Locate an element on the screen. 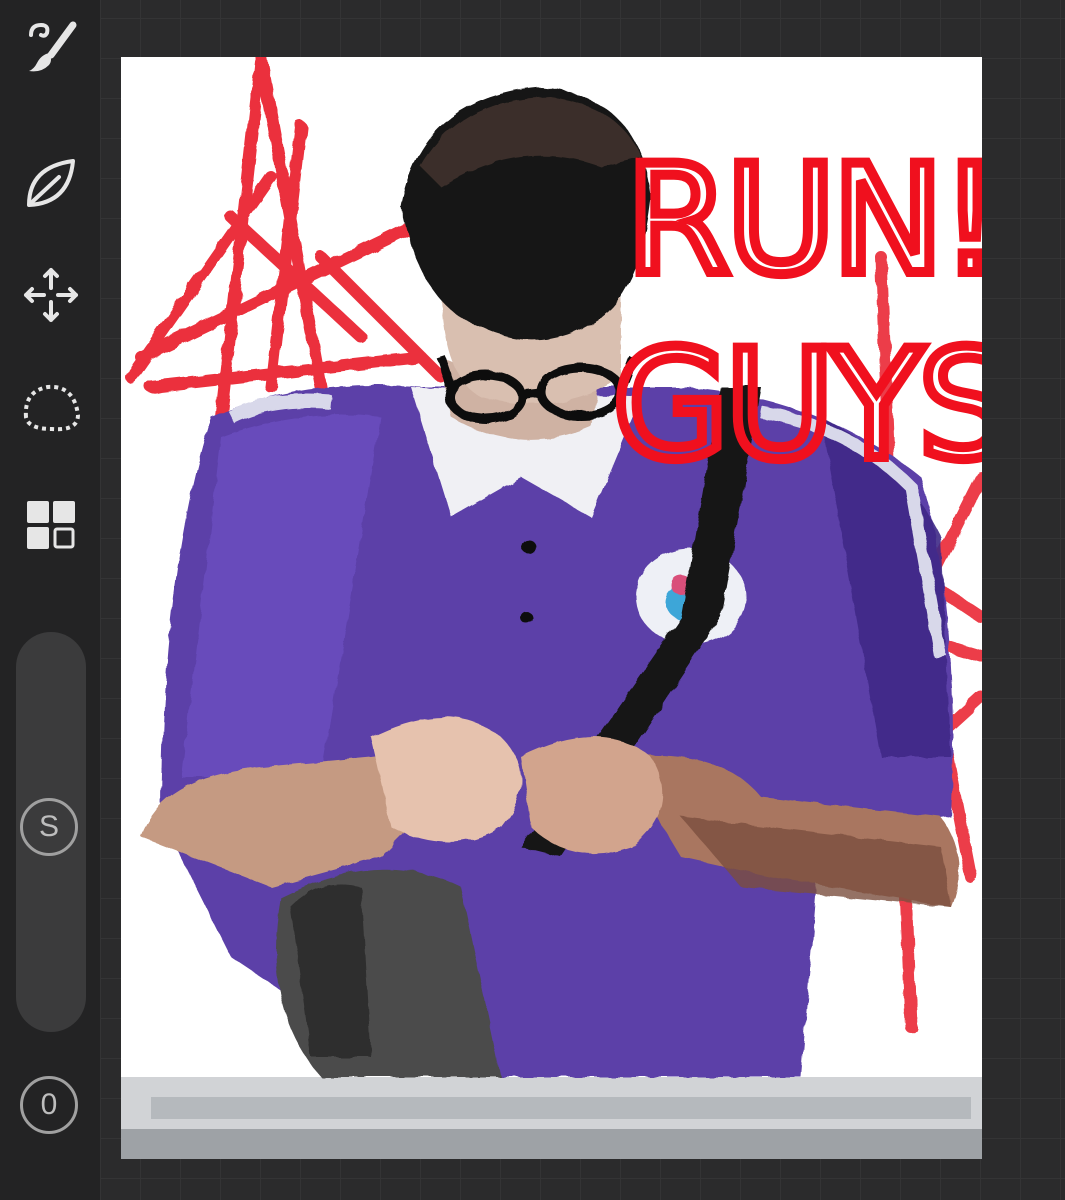 This screenshot has width=1065, height=1200. brush-icon is located at coordinates (53, 46).